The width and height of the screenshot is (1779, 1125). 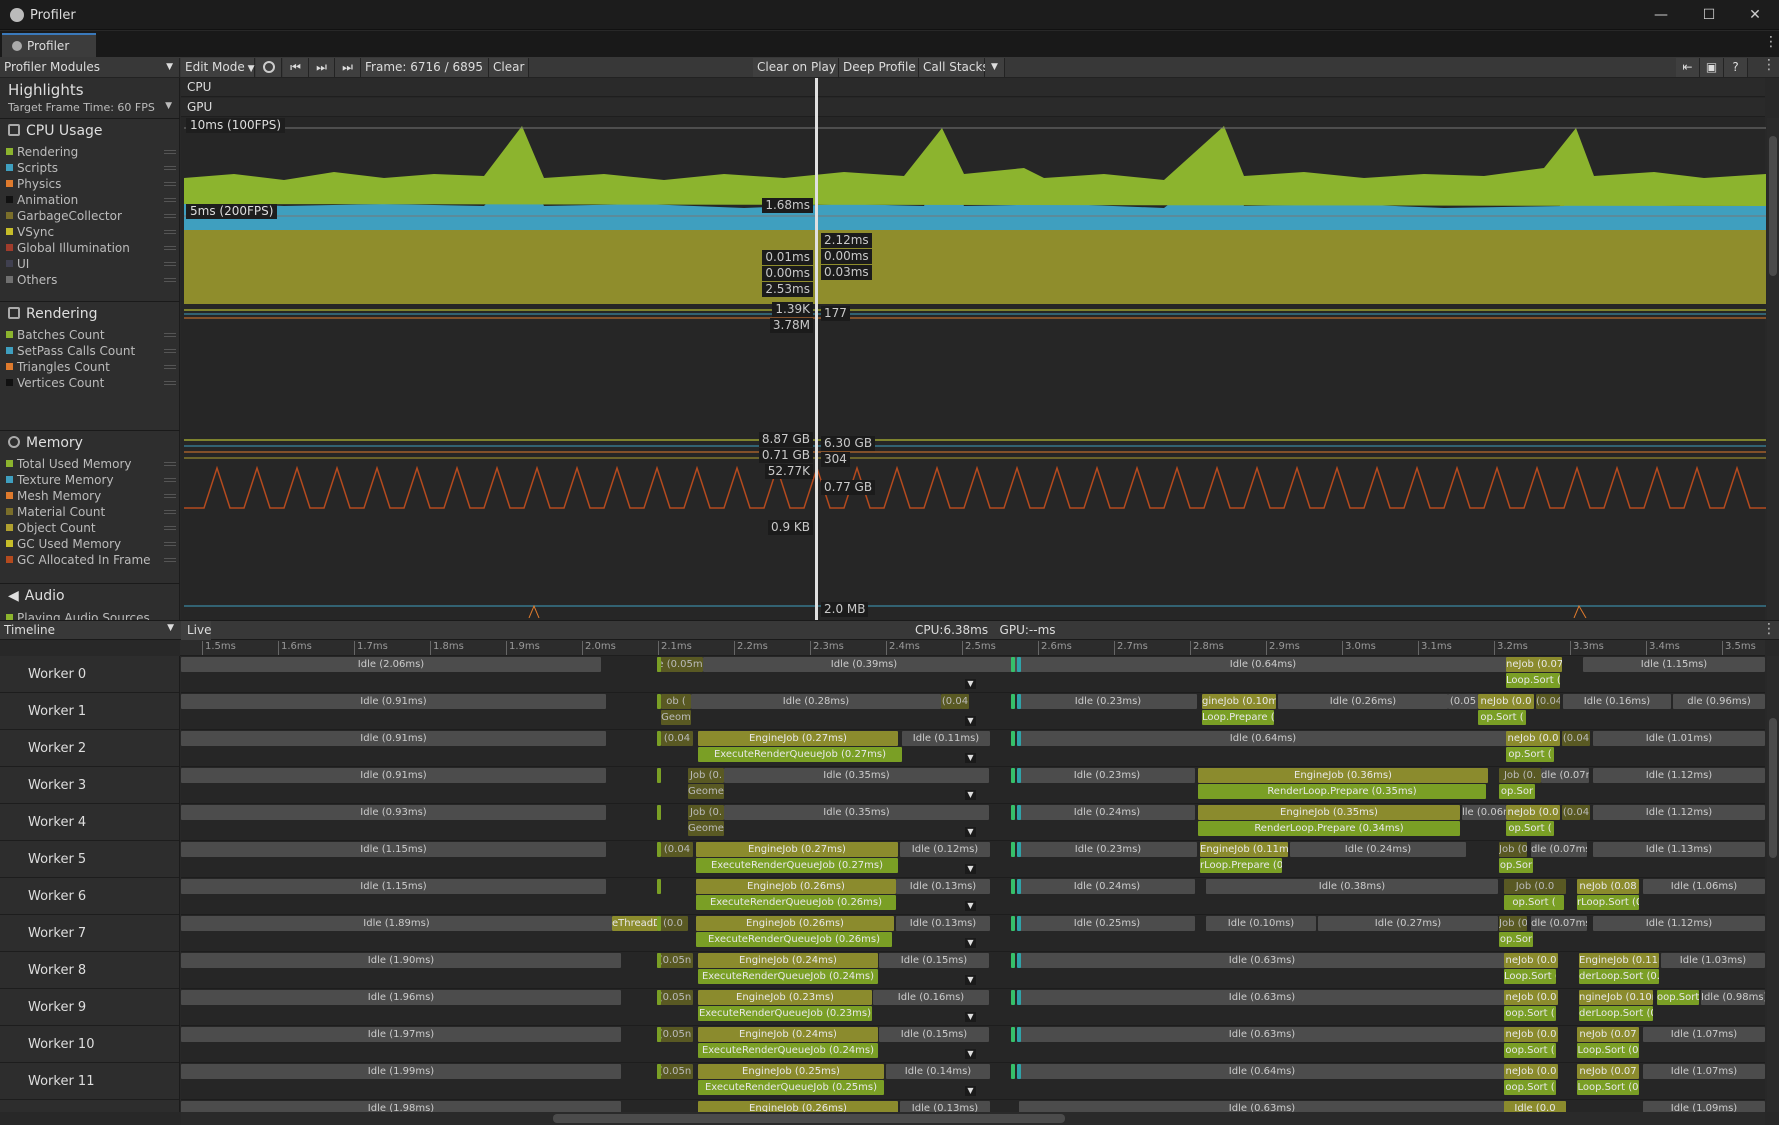 What do you see at coordinates (635, 923) in the screenshot?
I see `job-sample: eThreadD` at bounding box center [635, 923].